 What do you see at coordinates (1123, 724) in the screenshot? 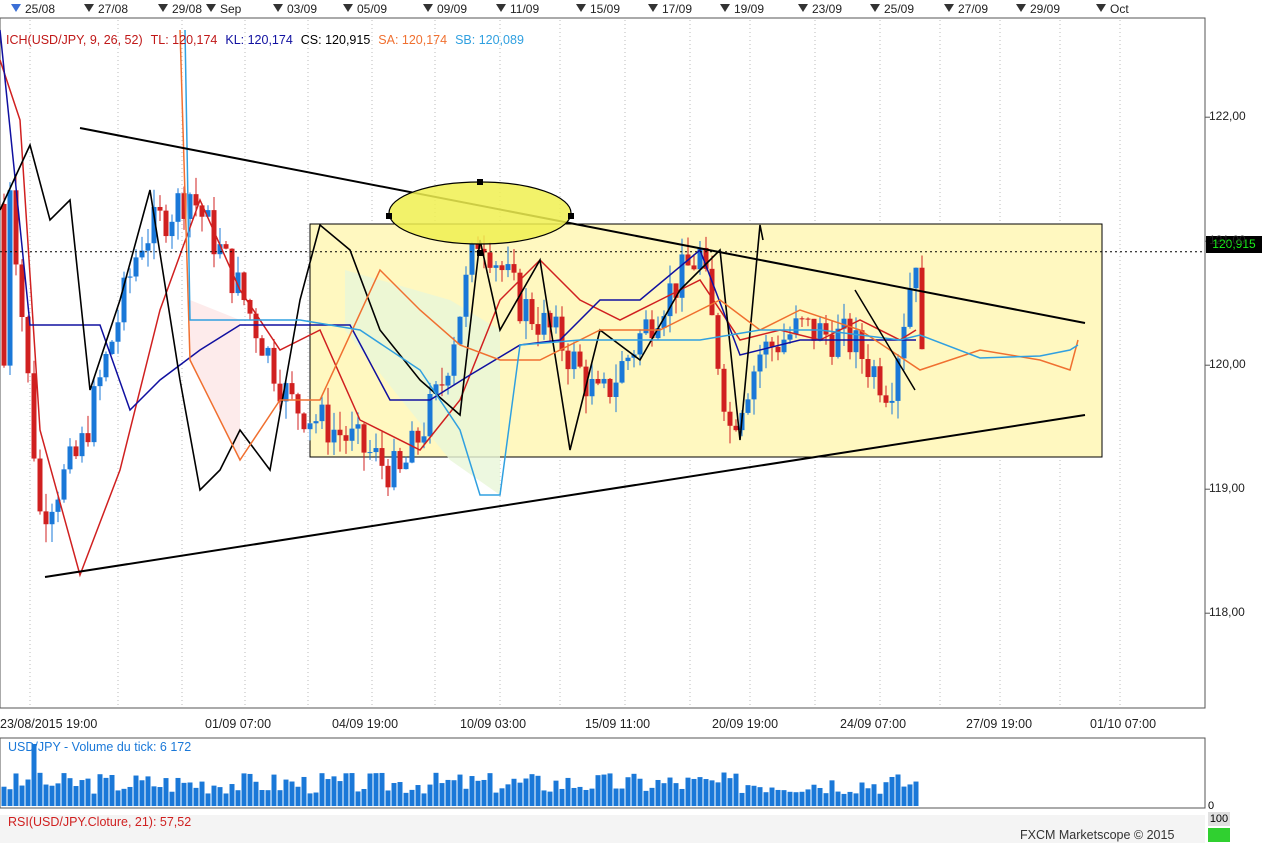
I see `x-tick-label: 01/10 07:00` at bounding box center [1123, 724].